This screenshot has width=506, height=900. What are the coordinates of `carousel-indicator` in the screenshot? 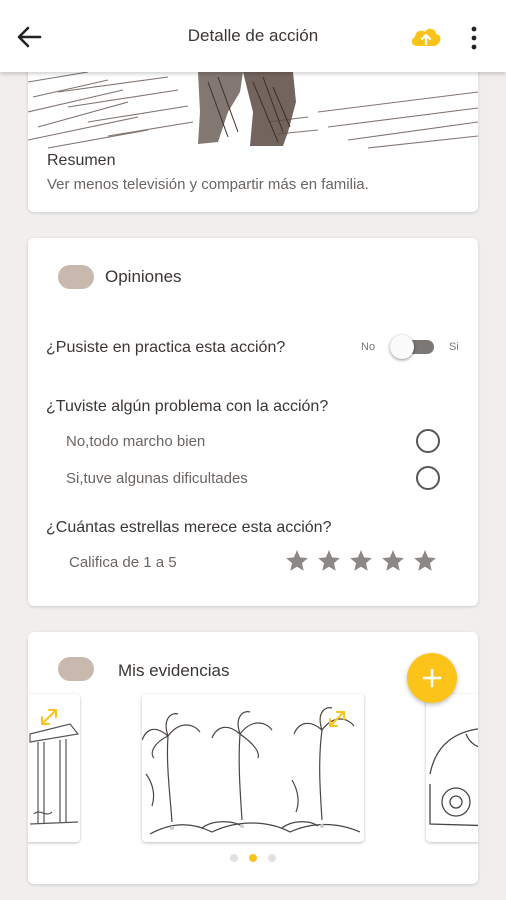 It's located at (253, 859).